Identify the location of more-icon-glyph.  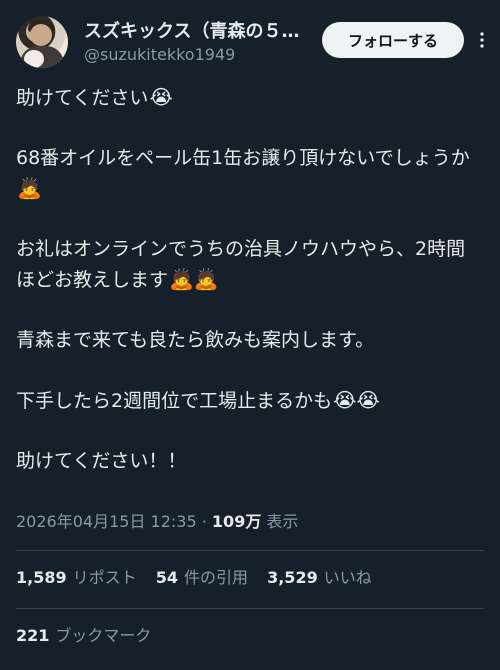
(482, 40).